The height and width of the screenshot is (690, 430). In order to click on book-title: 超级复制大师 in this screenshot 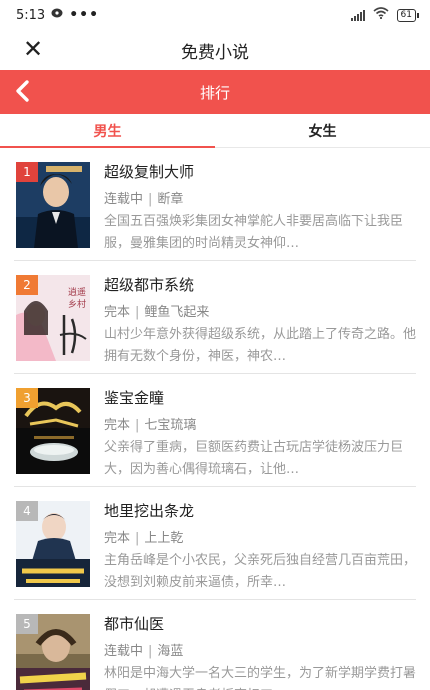, I will do `click(149, 172)`.